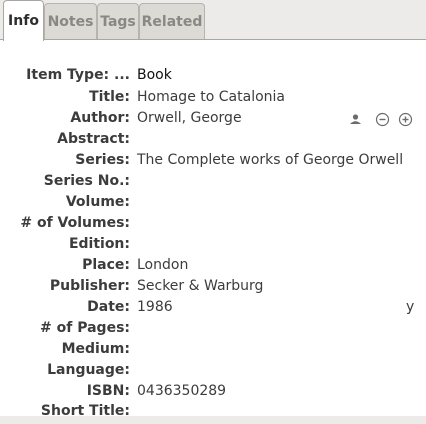  I want to click on field-value-title: Homage to Catalonia, so click(211, 97).